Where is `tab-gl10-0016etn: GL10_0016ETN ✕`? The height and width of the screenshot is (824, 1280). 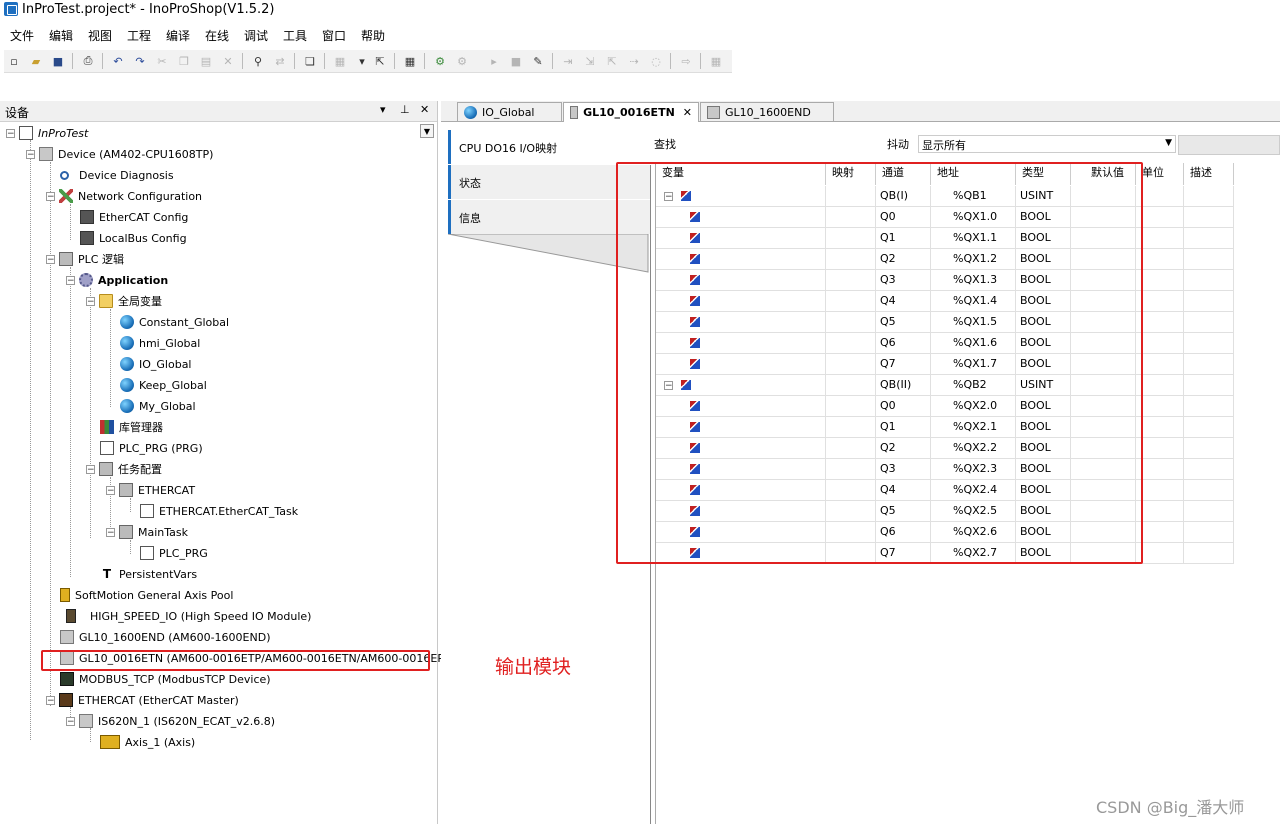 tab-gl10-0016etn: GL10_0016ETN ✕ is located at coordinates (631, 112).